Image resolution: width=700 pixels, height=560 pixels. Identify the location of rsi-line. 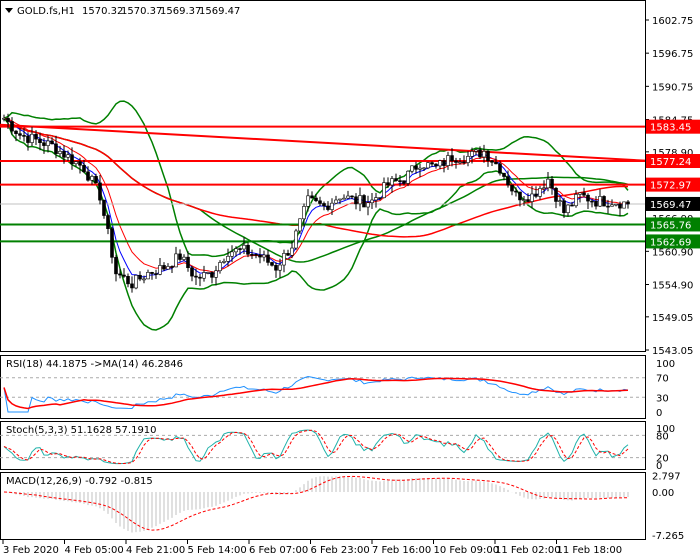
(316, 394).